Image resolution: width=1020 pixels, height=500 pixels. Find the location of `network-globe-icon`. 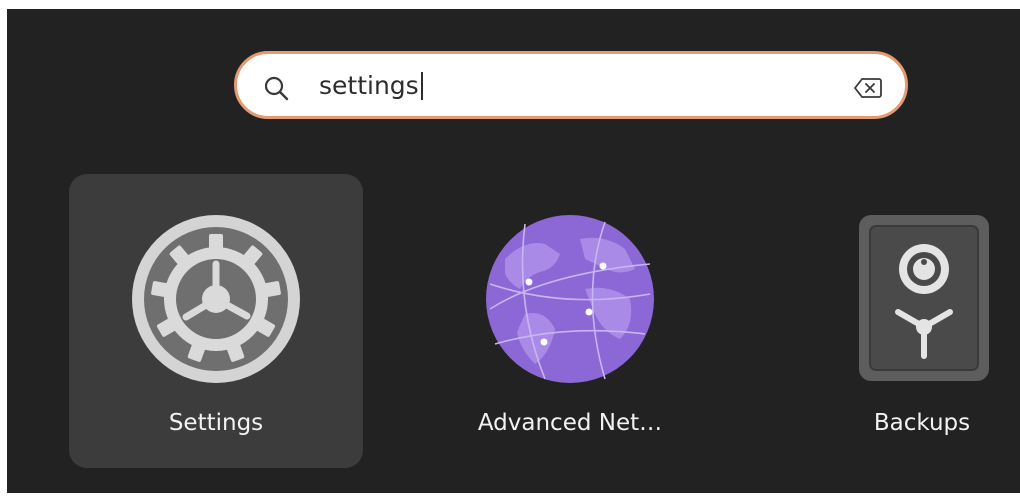

network-globe-icon is located at coordinates (570, 299).